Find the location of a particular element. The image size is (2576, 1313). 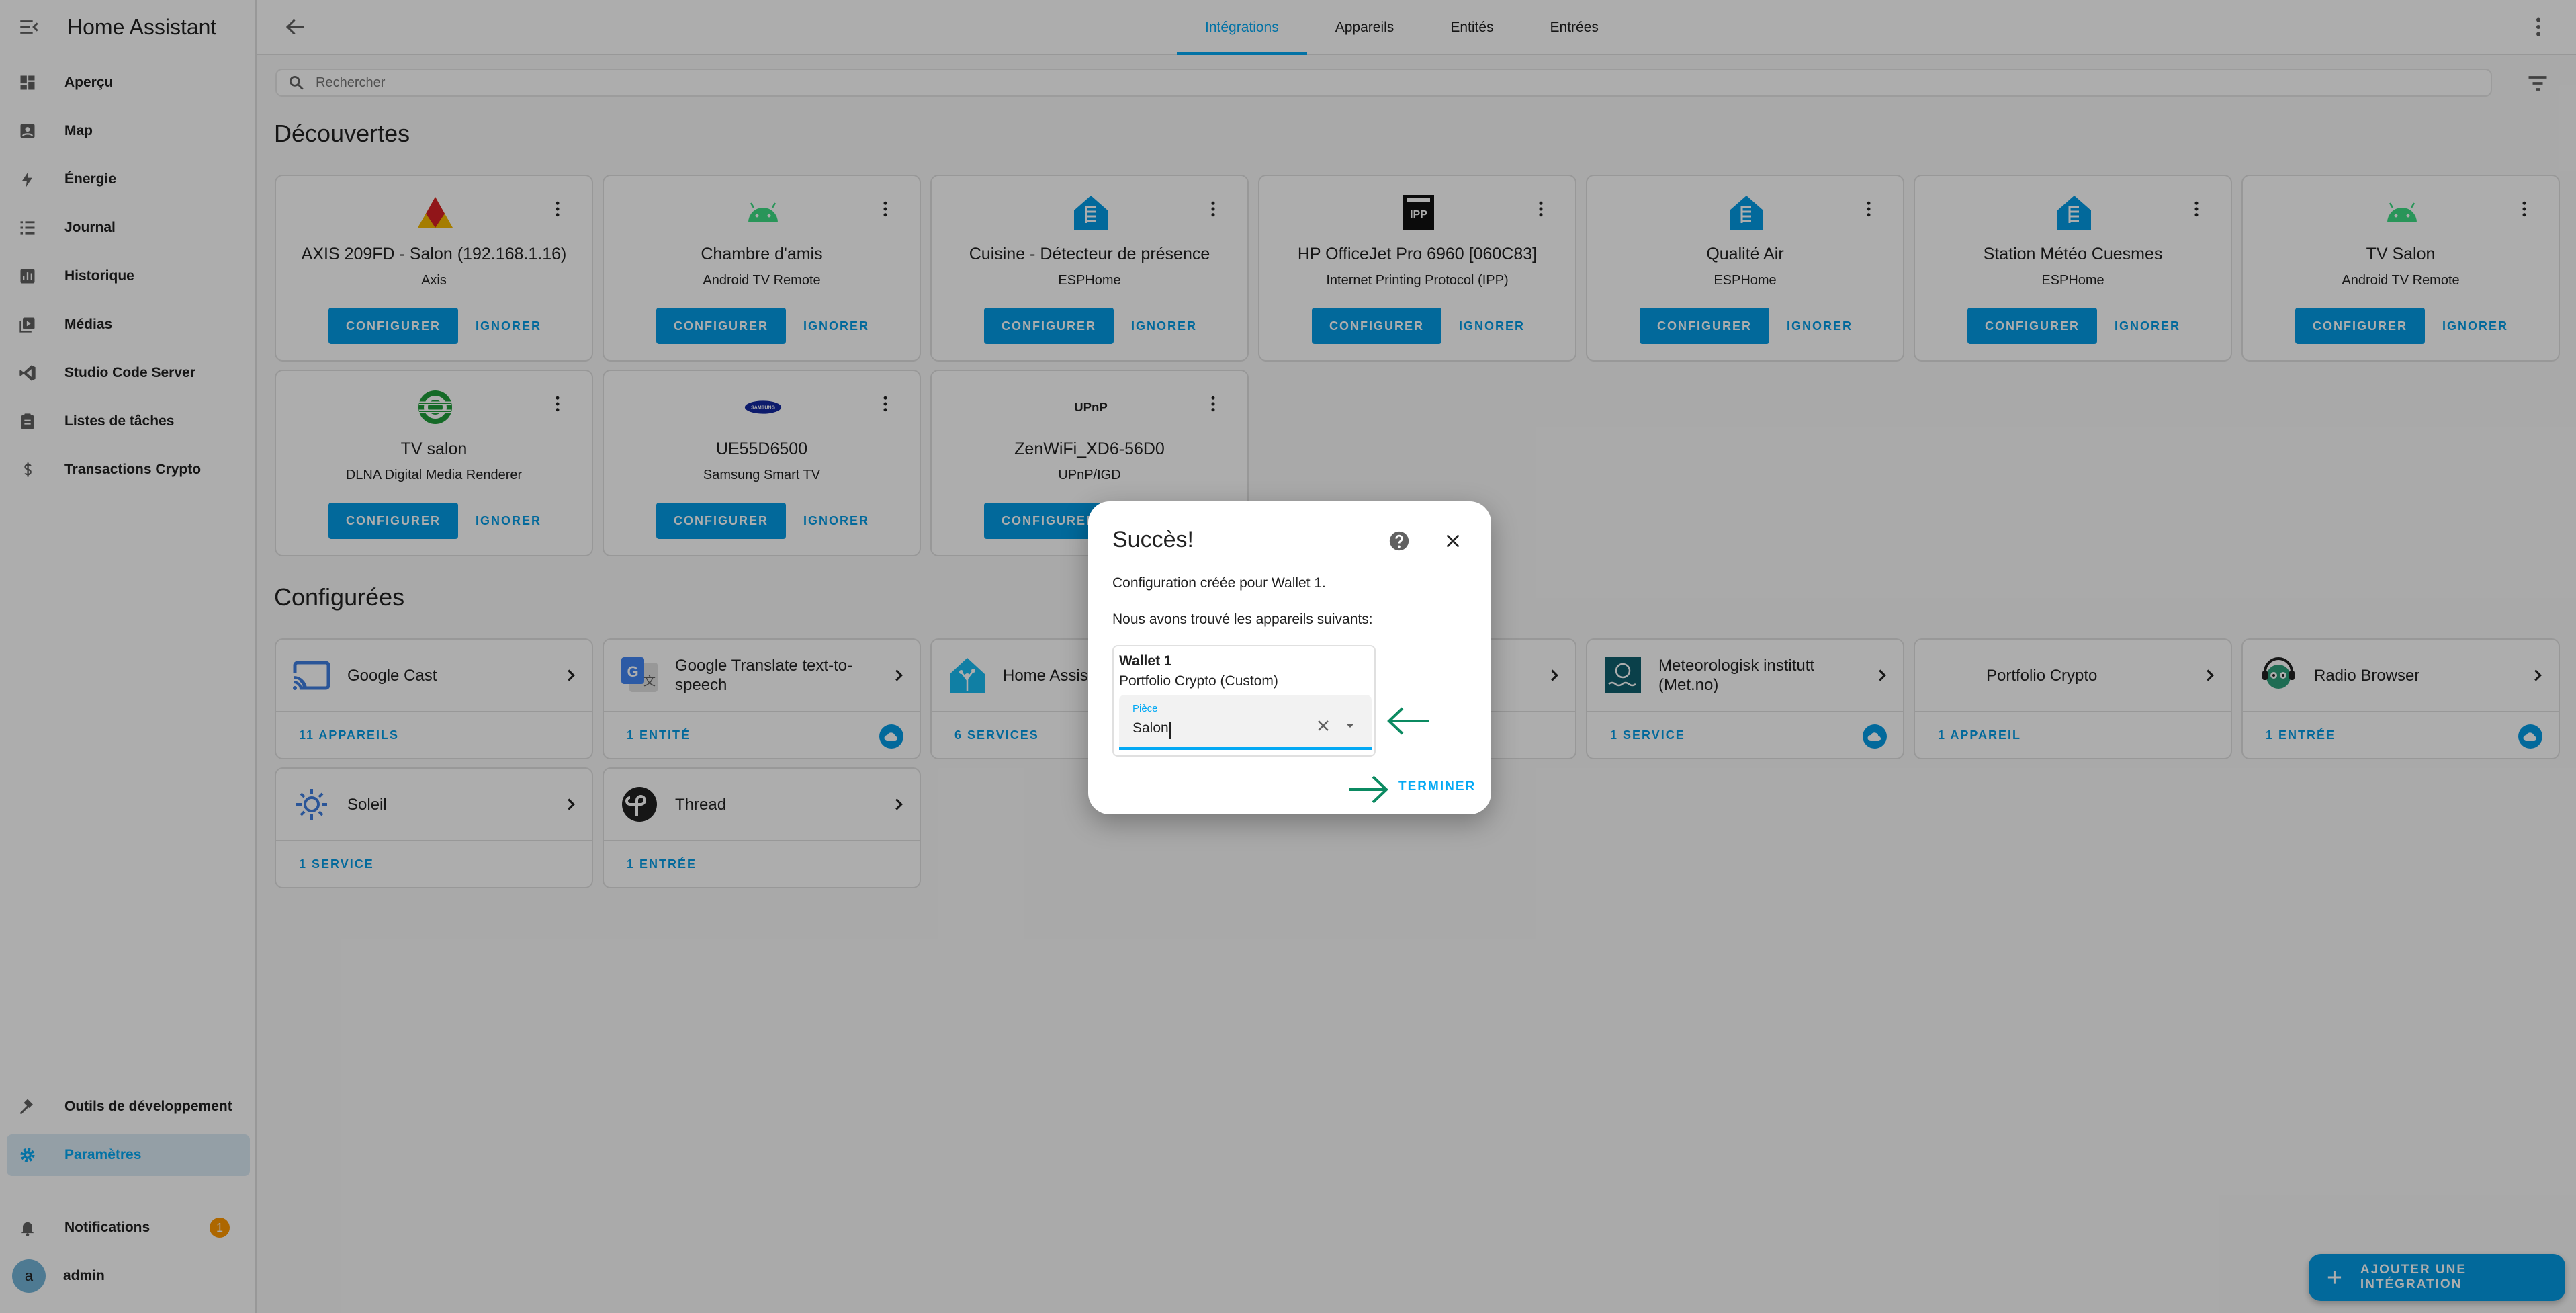

area-select-value: Salon is located at coordinates (1151, 728).